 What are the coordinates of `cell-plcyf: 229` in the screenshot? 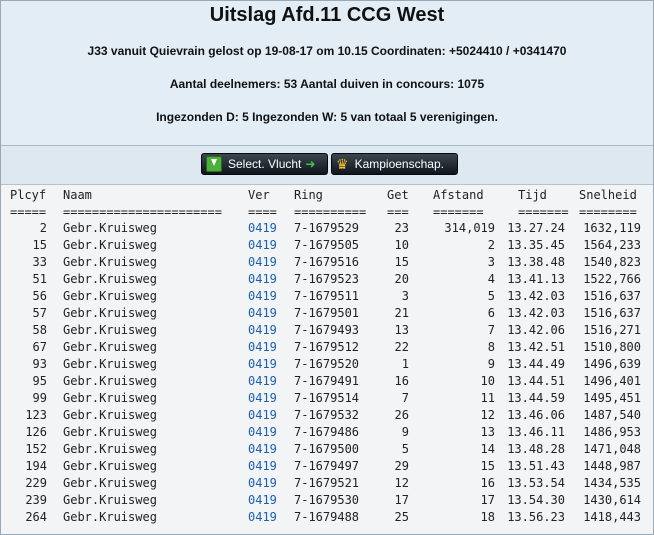 It's located at (36, 483).